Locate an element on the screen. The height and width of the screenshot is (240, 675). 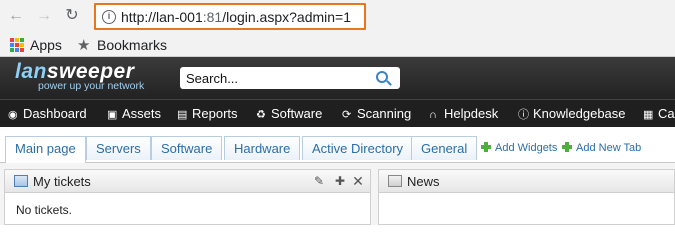
tab-general: General is located at coordinates (444, 148).